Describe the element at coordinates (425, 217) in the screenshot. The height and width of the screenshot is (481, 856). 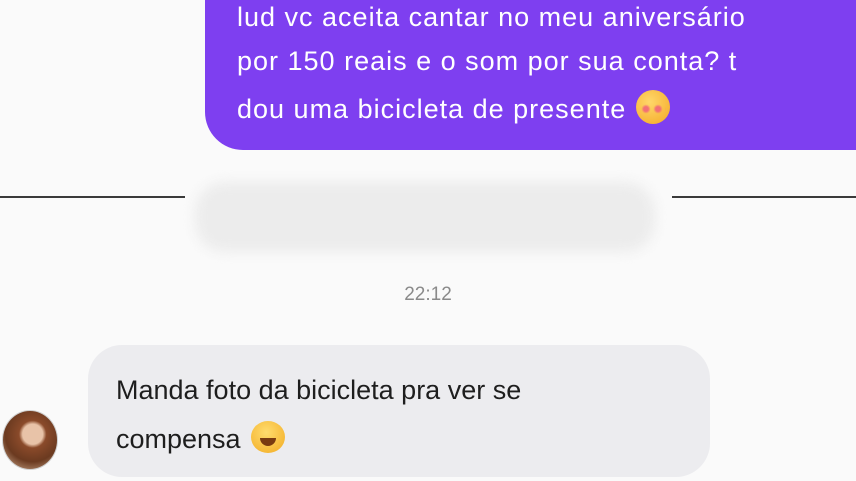
I see `blurred-notice` at that location.